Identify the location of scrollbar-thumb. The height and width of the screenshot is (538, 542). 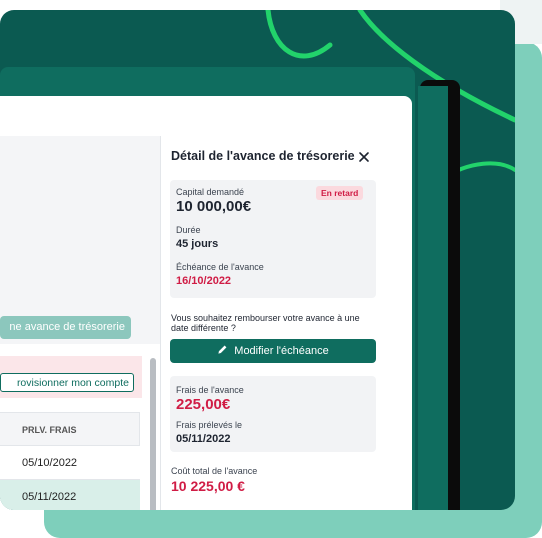
(153, 434).